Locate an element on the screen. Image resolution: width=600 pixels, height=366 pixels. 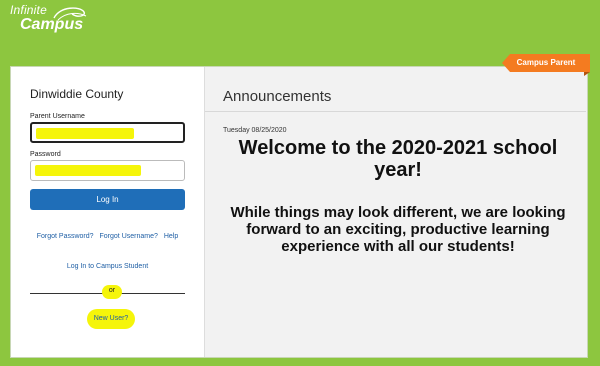
campus-parent-badge: Campus Parent is located at coordinates (546, 63).